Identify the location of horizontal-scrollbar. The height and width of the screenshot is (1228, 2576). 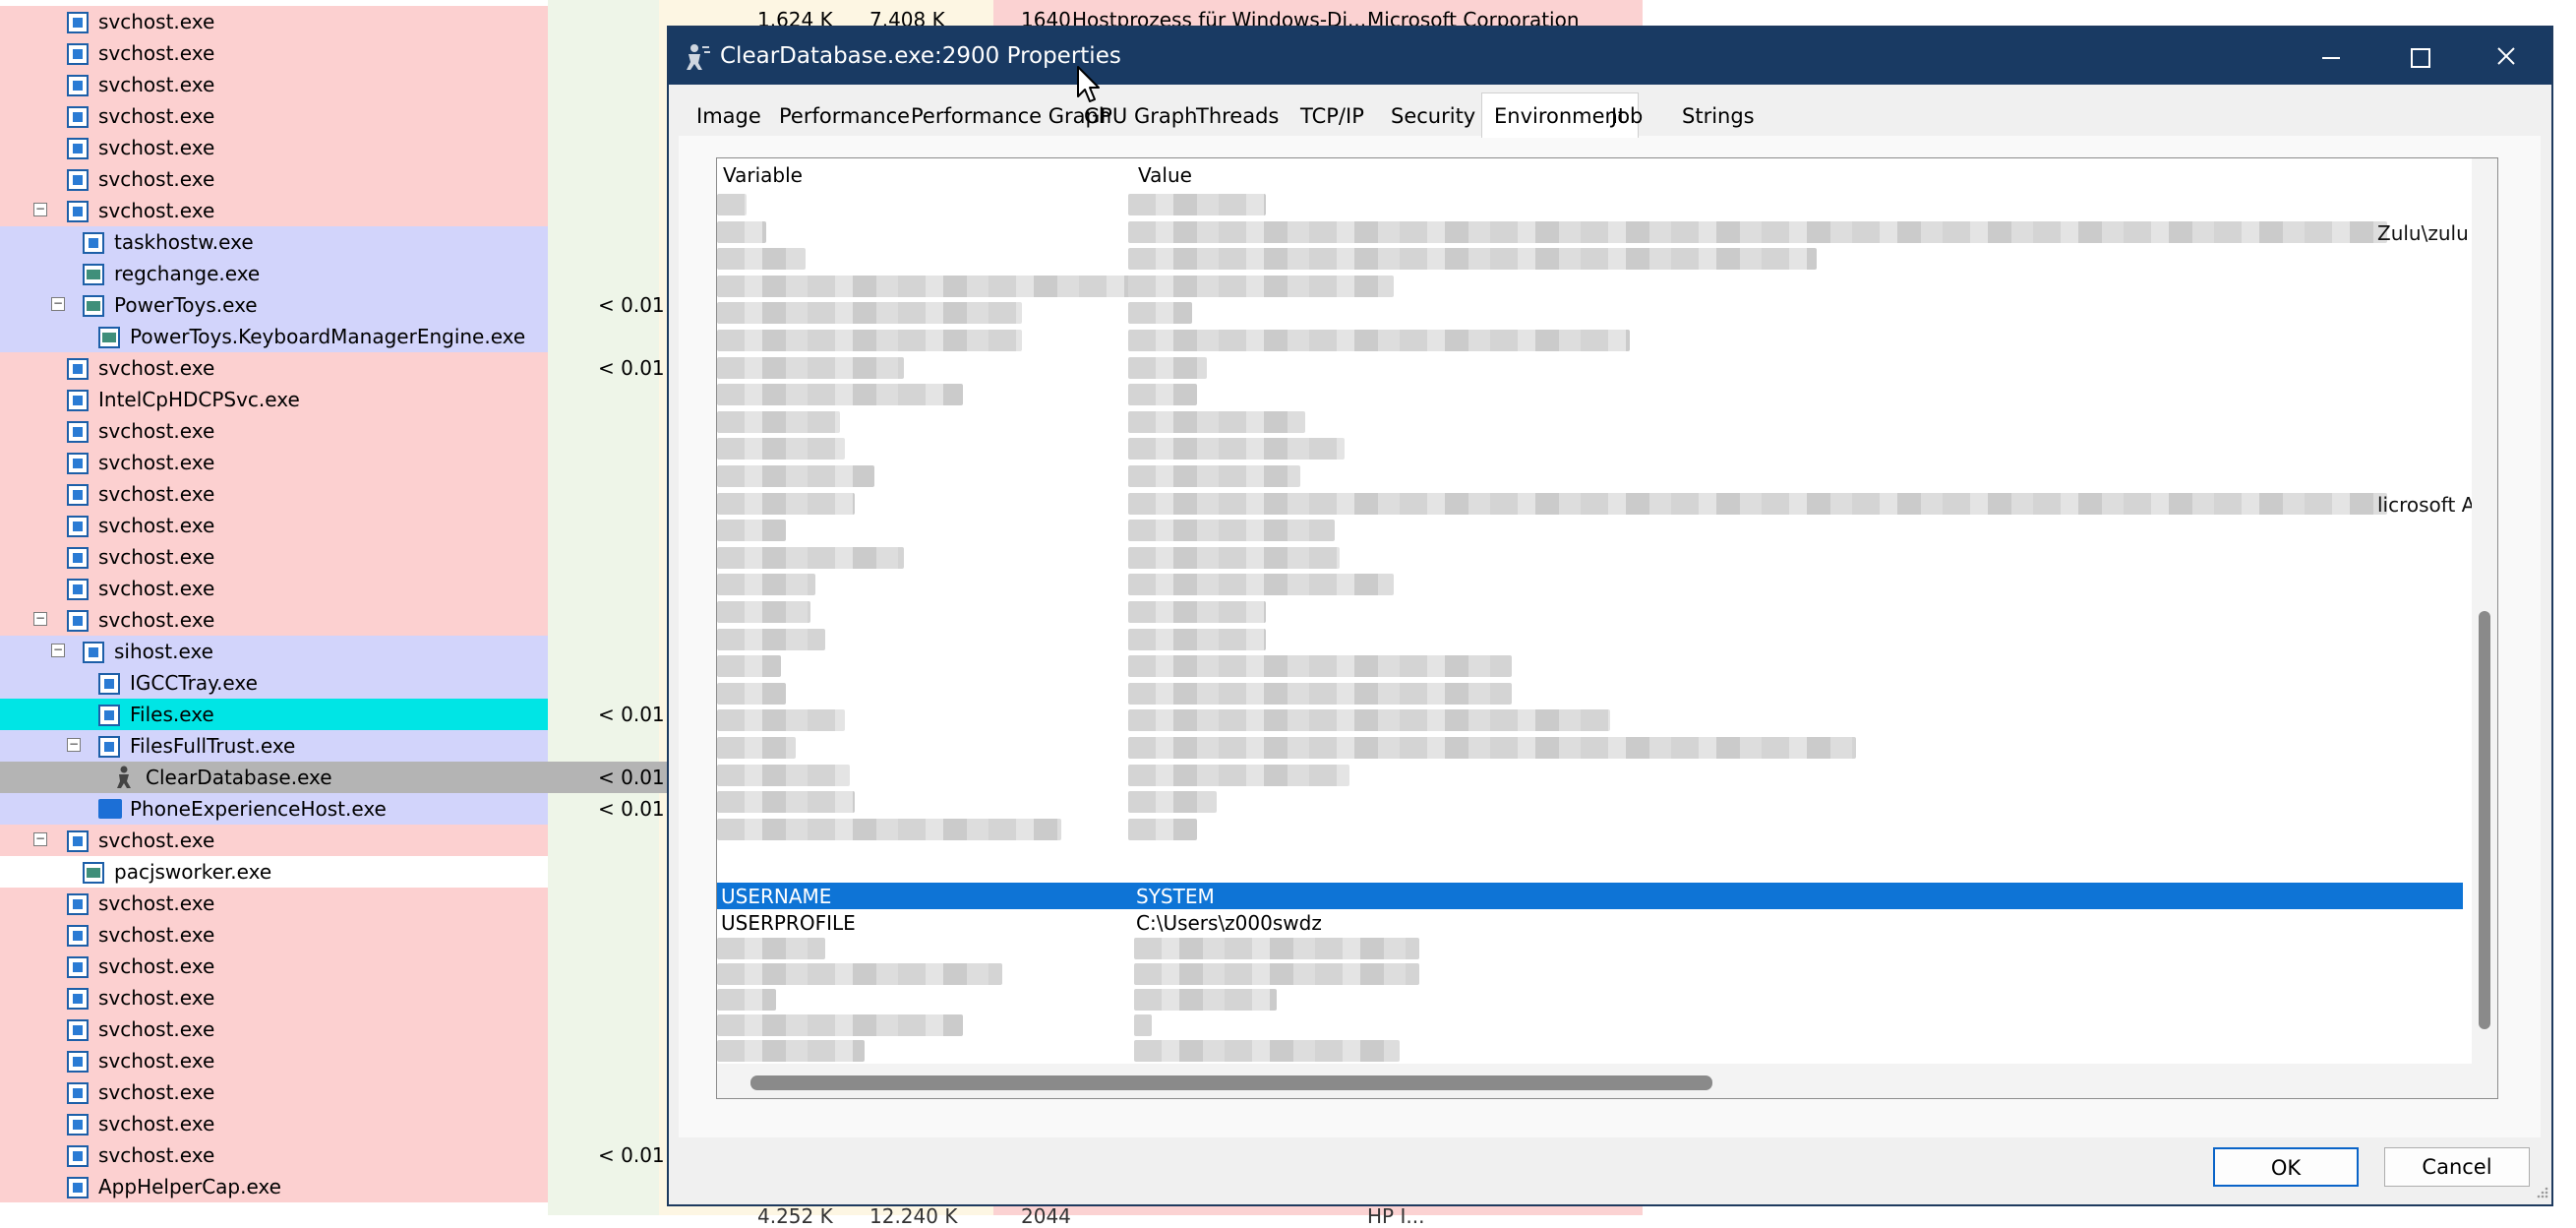
(1594, 1081).